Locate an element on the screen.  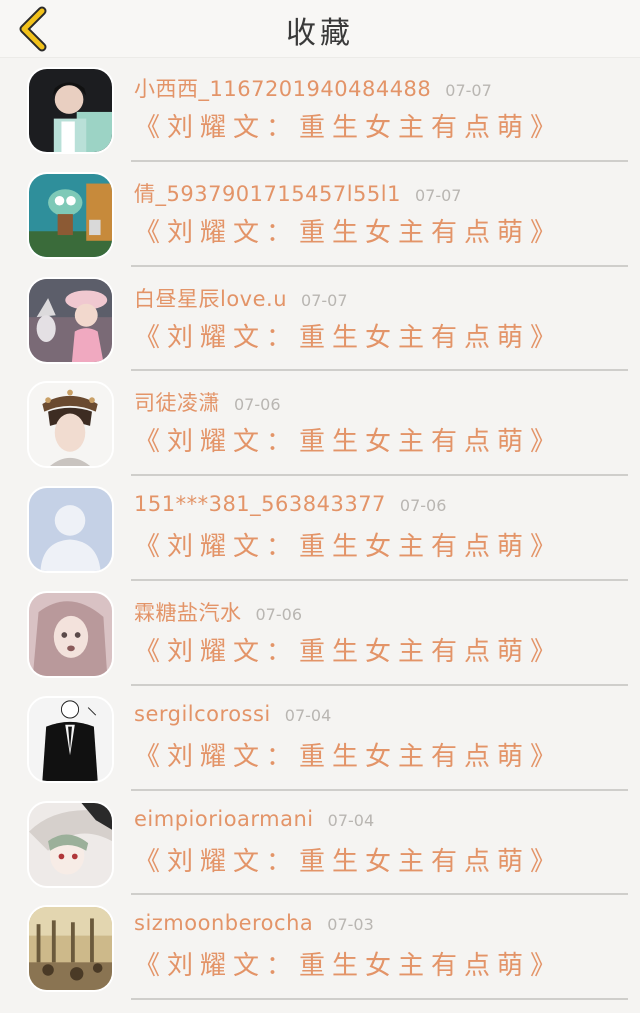
page-title: 收藏 is located at coordinates (320, 33).